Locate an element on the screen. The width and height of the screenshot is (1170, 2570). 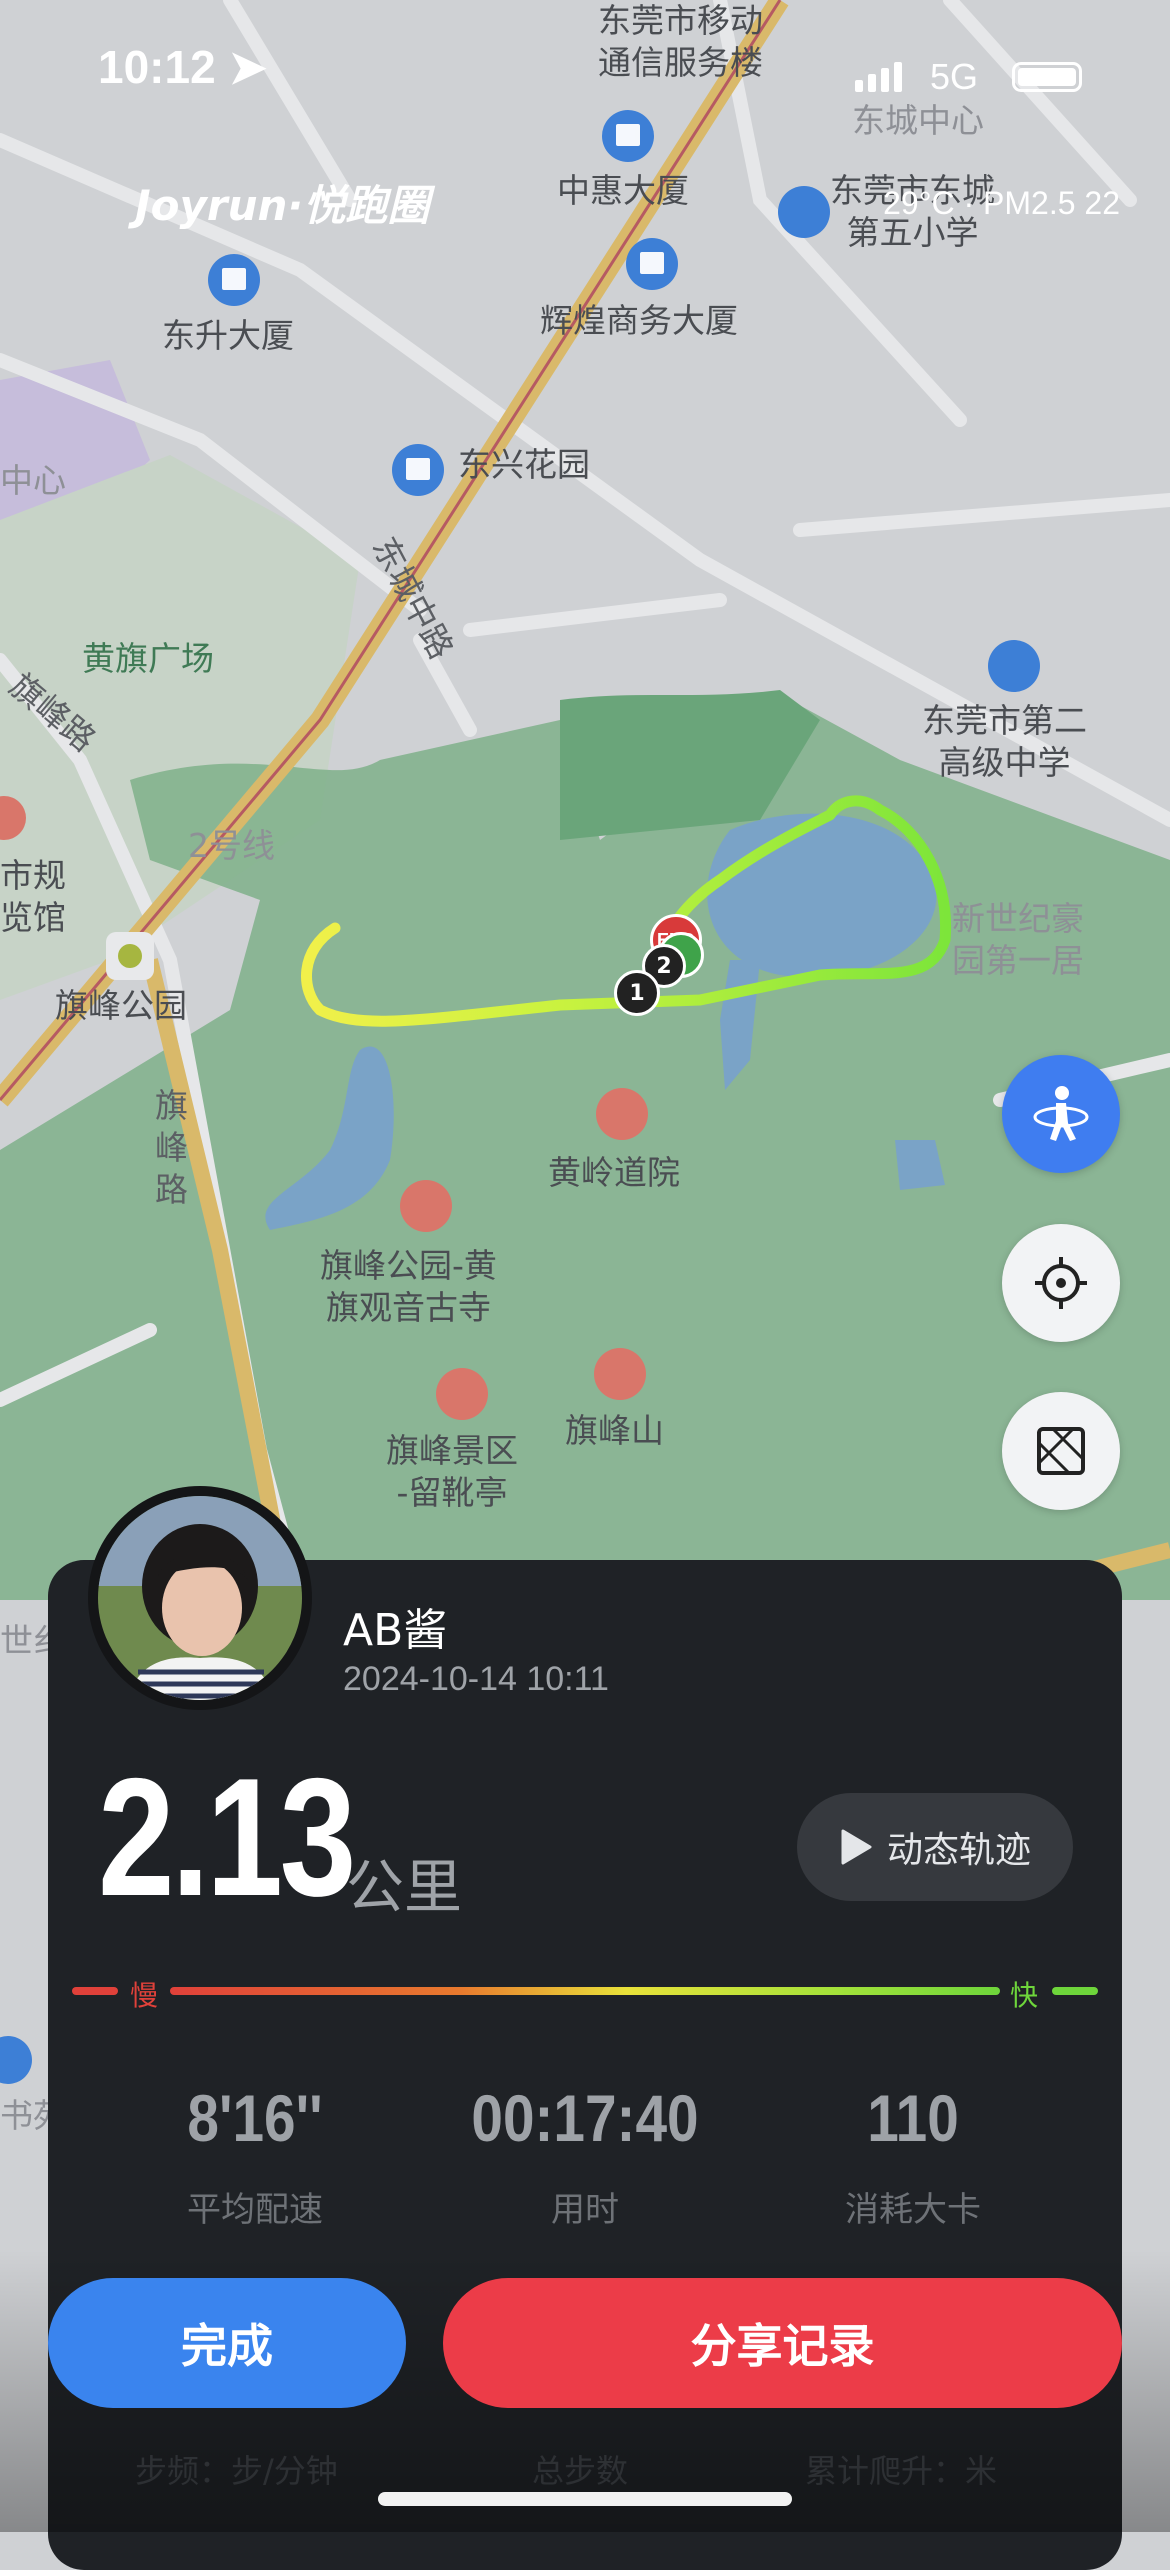
total-steps-label: 总步数 is located at coordinates (580, 2471).